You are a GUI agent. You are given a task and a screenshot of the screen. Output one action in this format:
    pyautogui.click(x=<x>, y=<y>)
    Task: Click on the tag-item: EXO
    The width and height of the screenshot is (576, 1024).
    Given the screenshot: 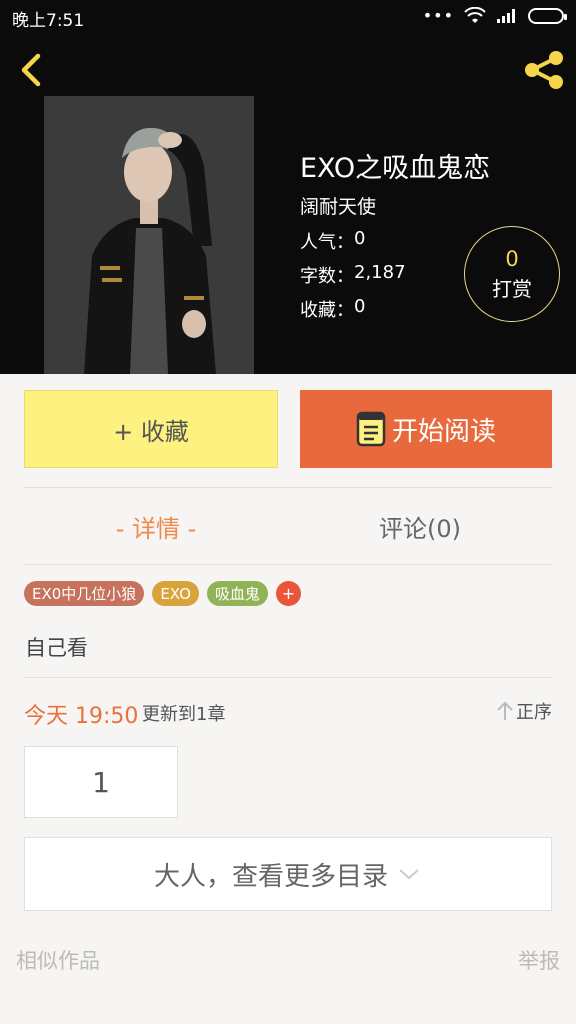 What is the action you would take?
    pyautogui.click(x=175, y=593)
    